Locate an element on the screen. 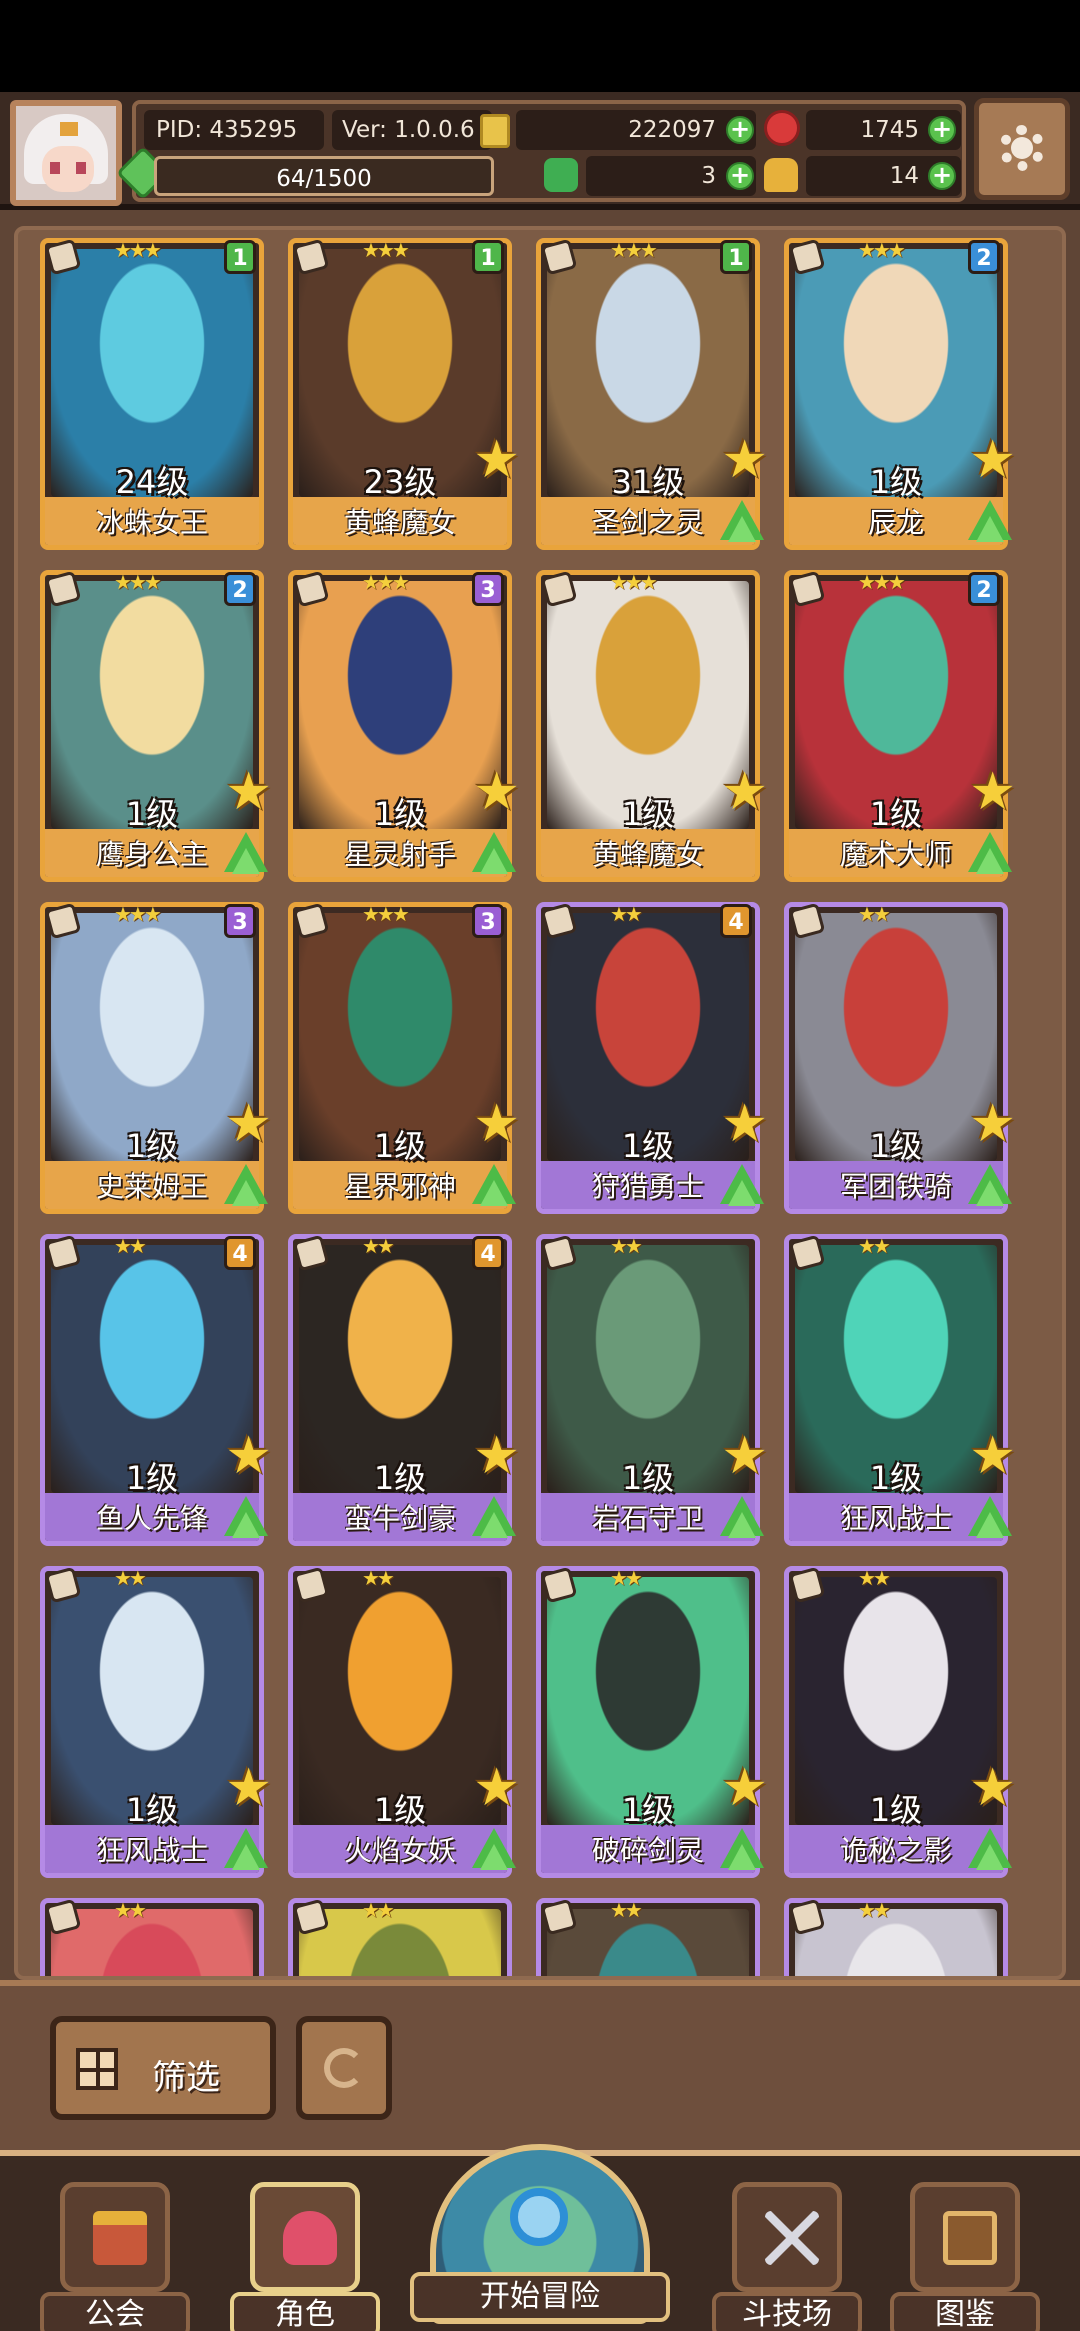 The width and height of the screenshot is (1080, 2331). character-level: 24级 is located at coordinates (152, 482).